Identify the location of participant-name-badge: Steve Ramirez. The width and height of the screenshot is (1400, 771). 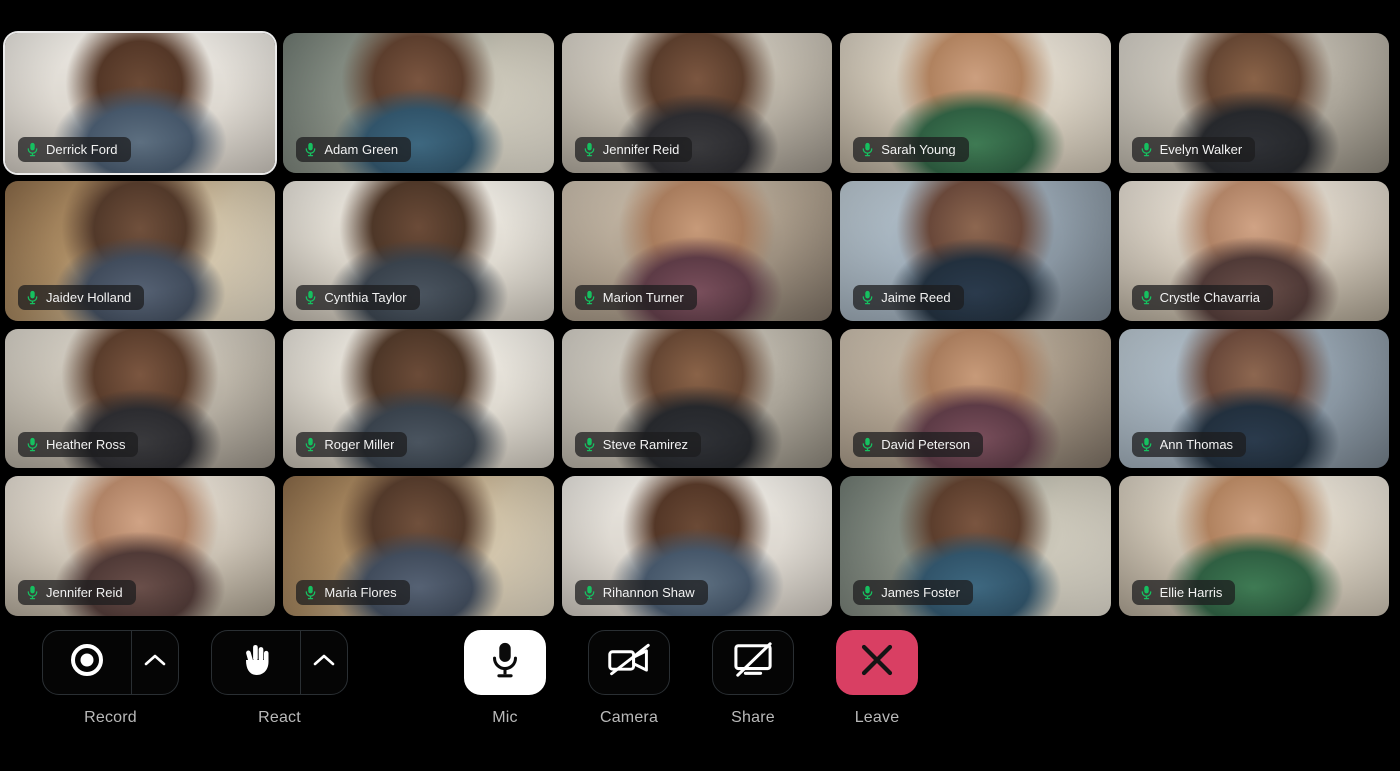
(638, 445).